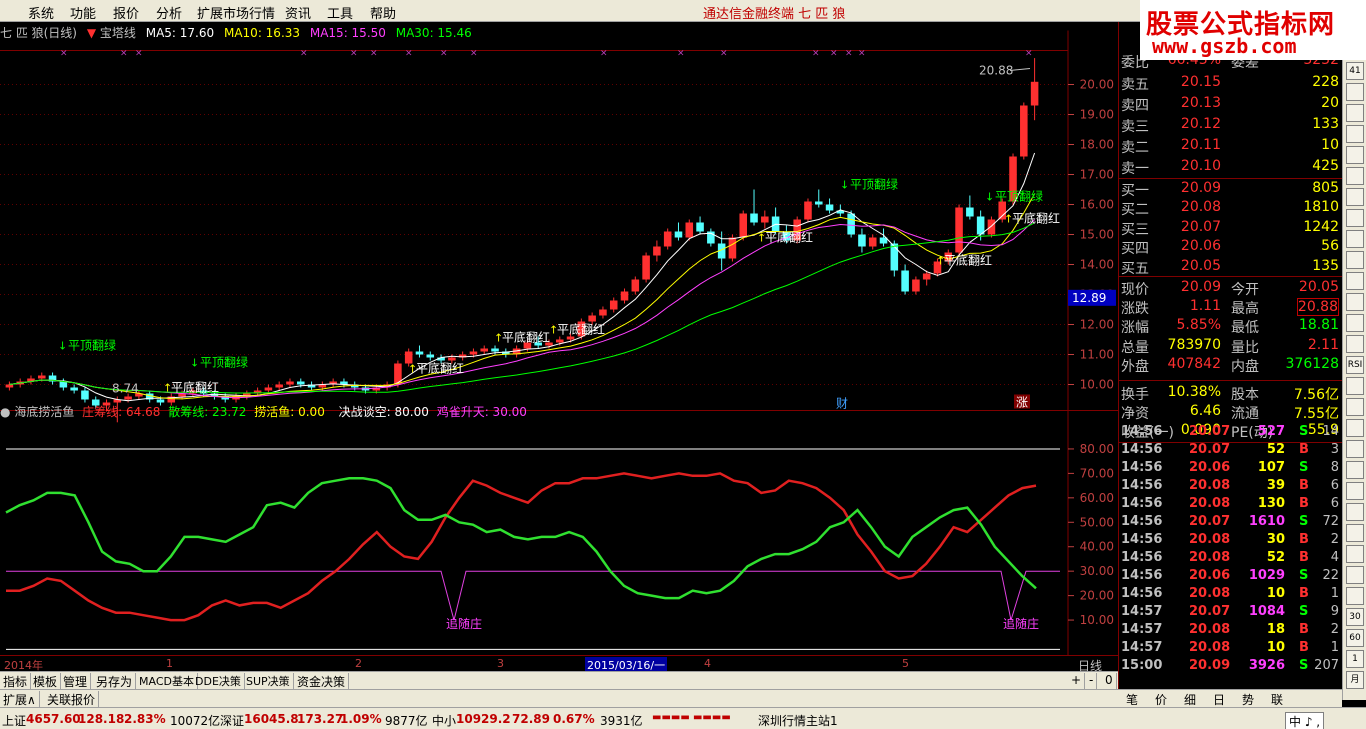 The height and width of the screenshot is (729, 1366). Describe the element at coordinates (72, 699) in the screenshot. I see `tab-related-quote: 关联报价` at that location.